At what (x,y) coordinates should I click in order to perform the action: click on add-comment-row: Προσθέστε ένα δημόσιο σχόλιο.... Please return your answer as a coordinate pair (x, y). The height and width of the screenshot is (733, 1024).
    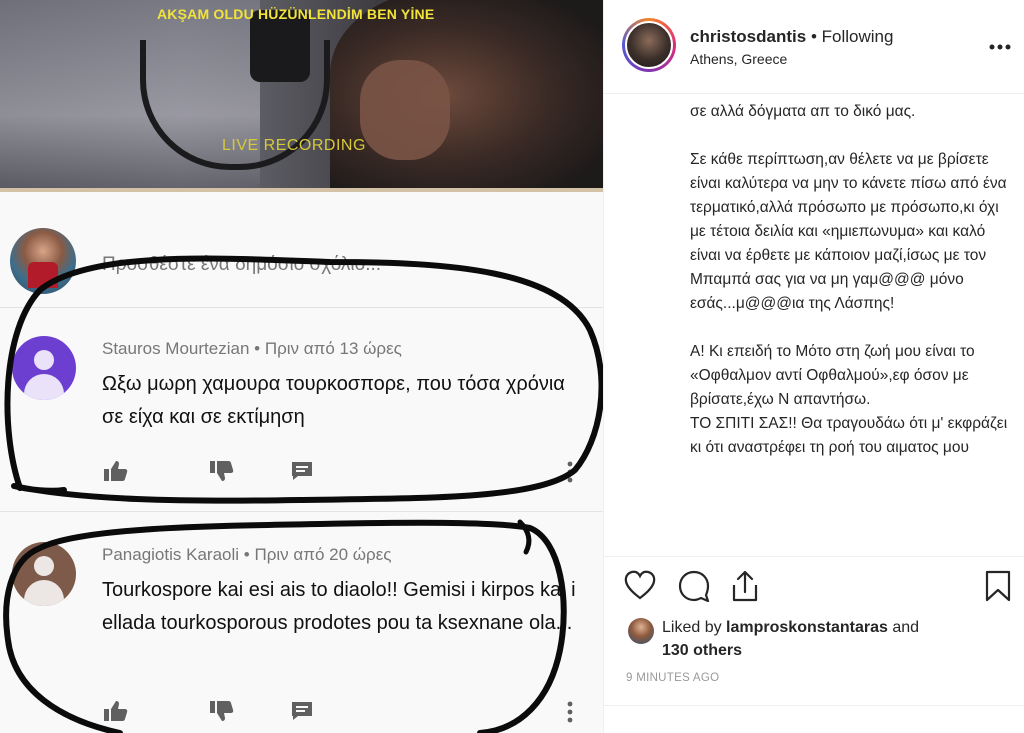
    Looking at the image, I should click on (301, 250).